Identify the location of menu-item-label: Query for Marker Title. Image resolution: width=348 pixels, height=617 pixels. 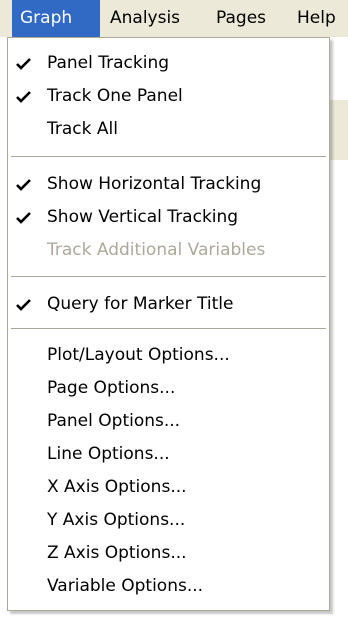
(140, 304).